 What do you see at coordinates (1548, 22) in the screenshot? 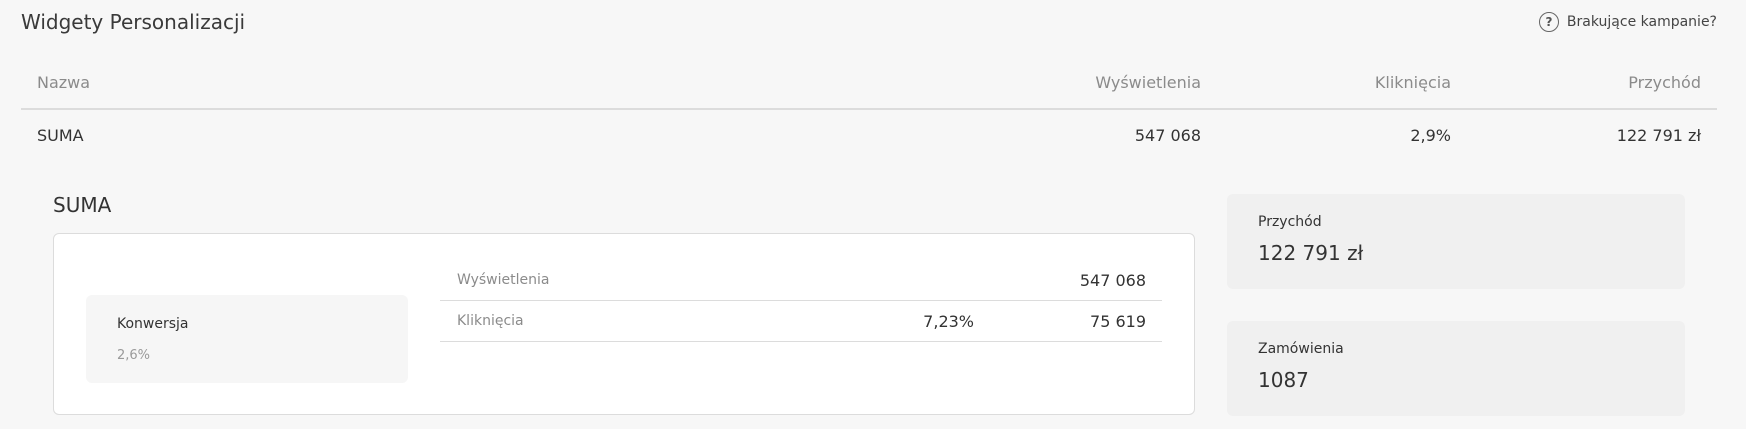
I see `question-circle-icon: ?` at bounding box center [1548, 22].